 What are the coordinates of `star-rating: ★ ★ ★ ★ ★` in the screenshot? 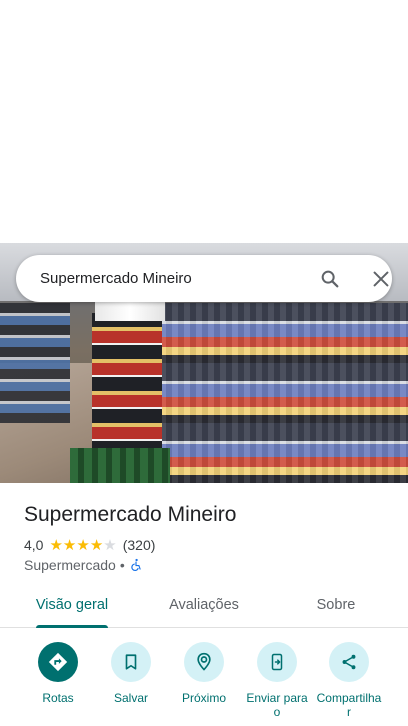 It's located at (82, 545).